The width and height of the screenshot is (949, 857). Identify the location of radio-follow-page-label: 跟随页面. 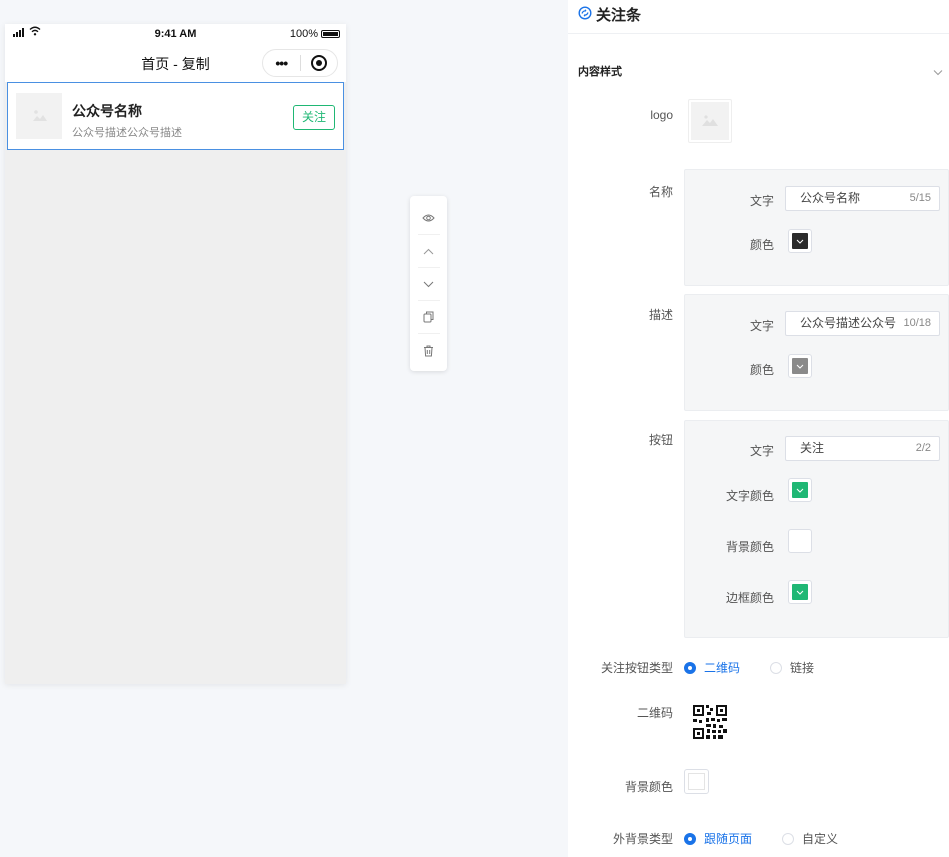
(728, 839).